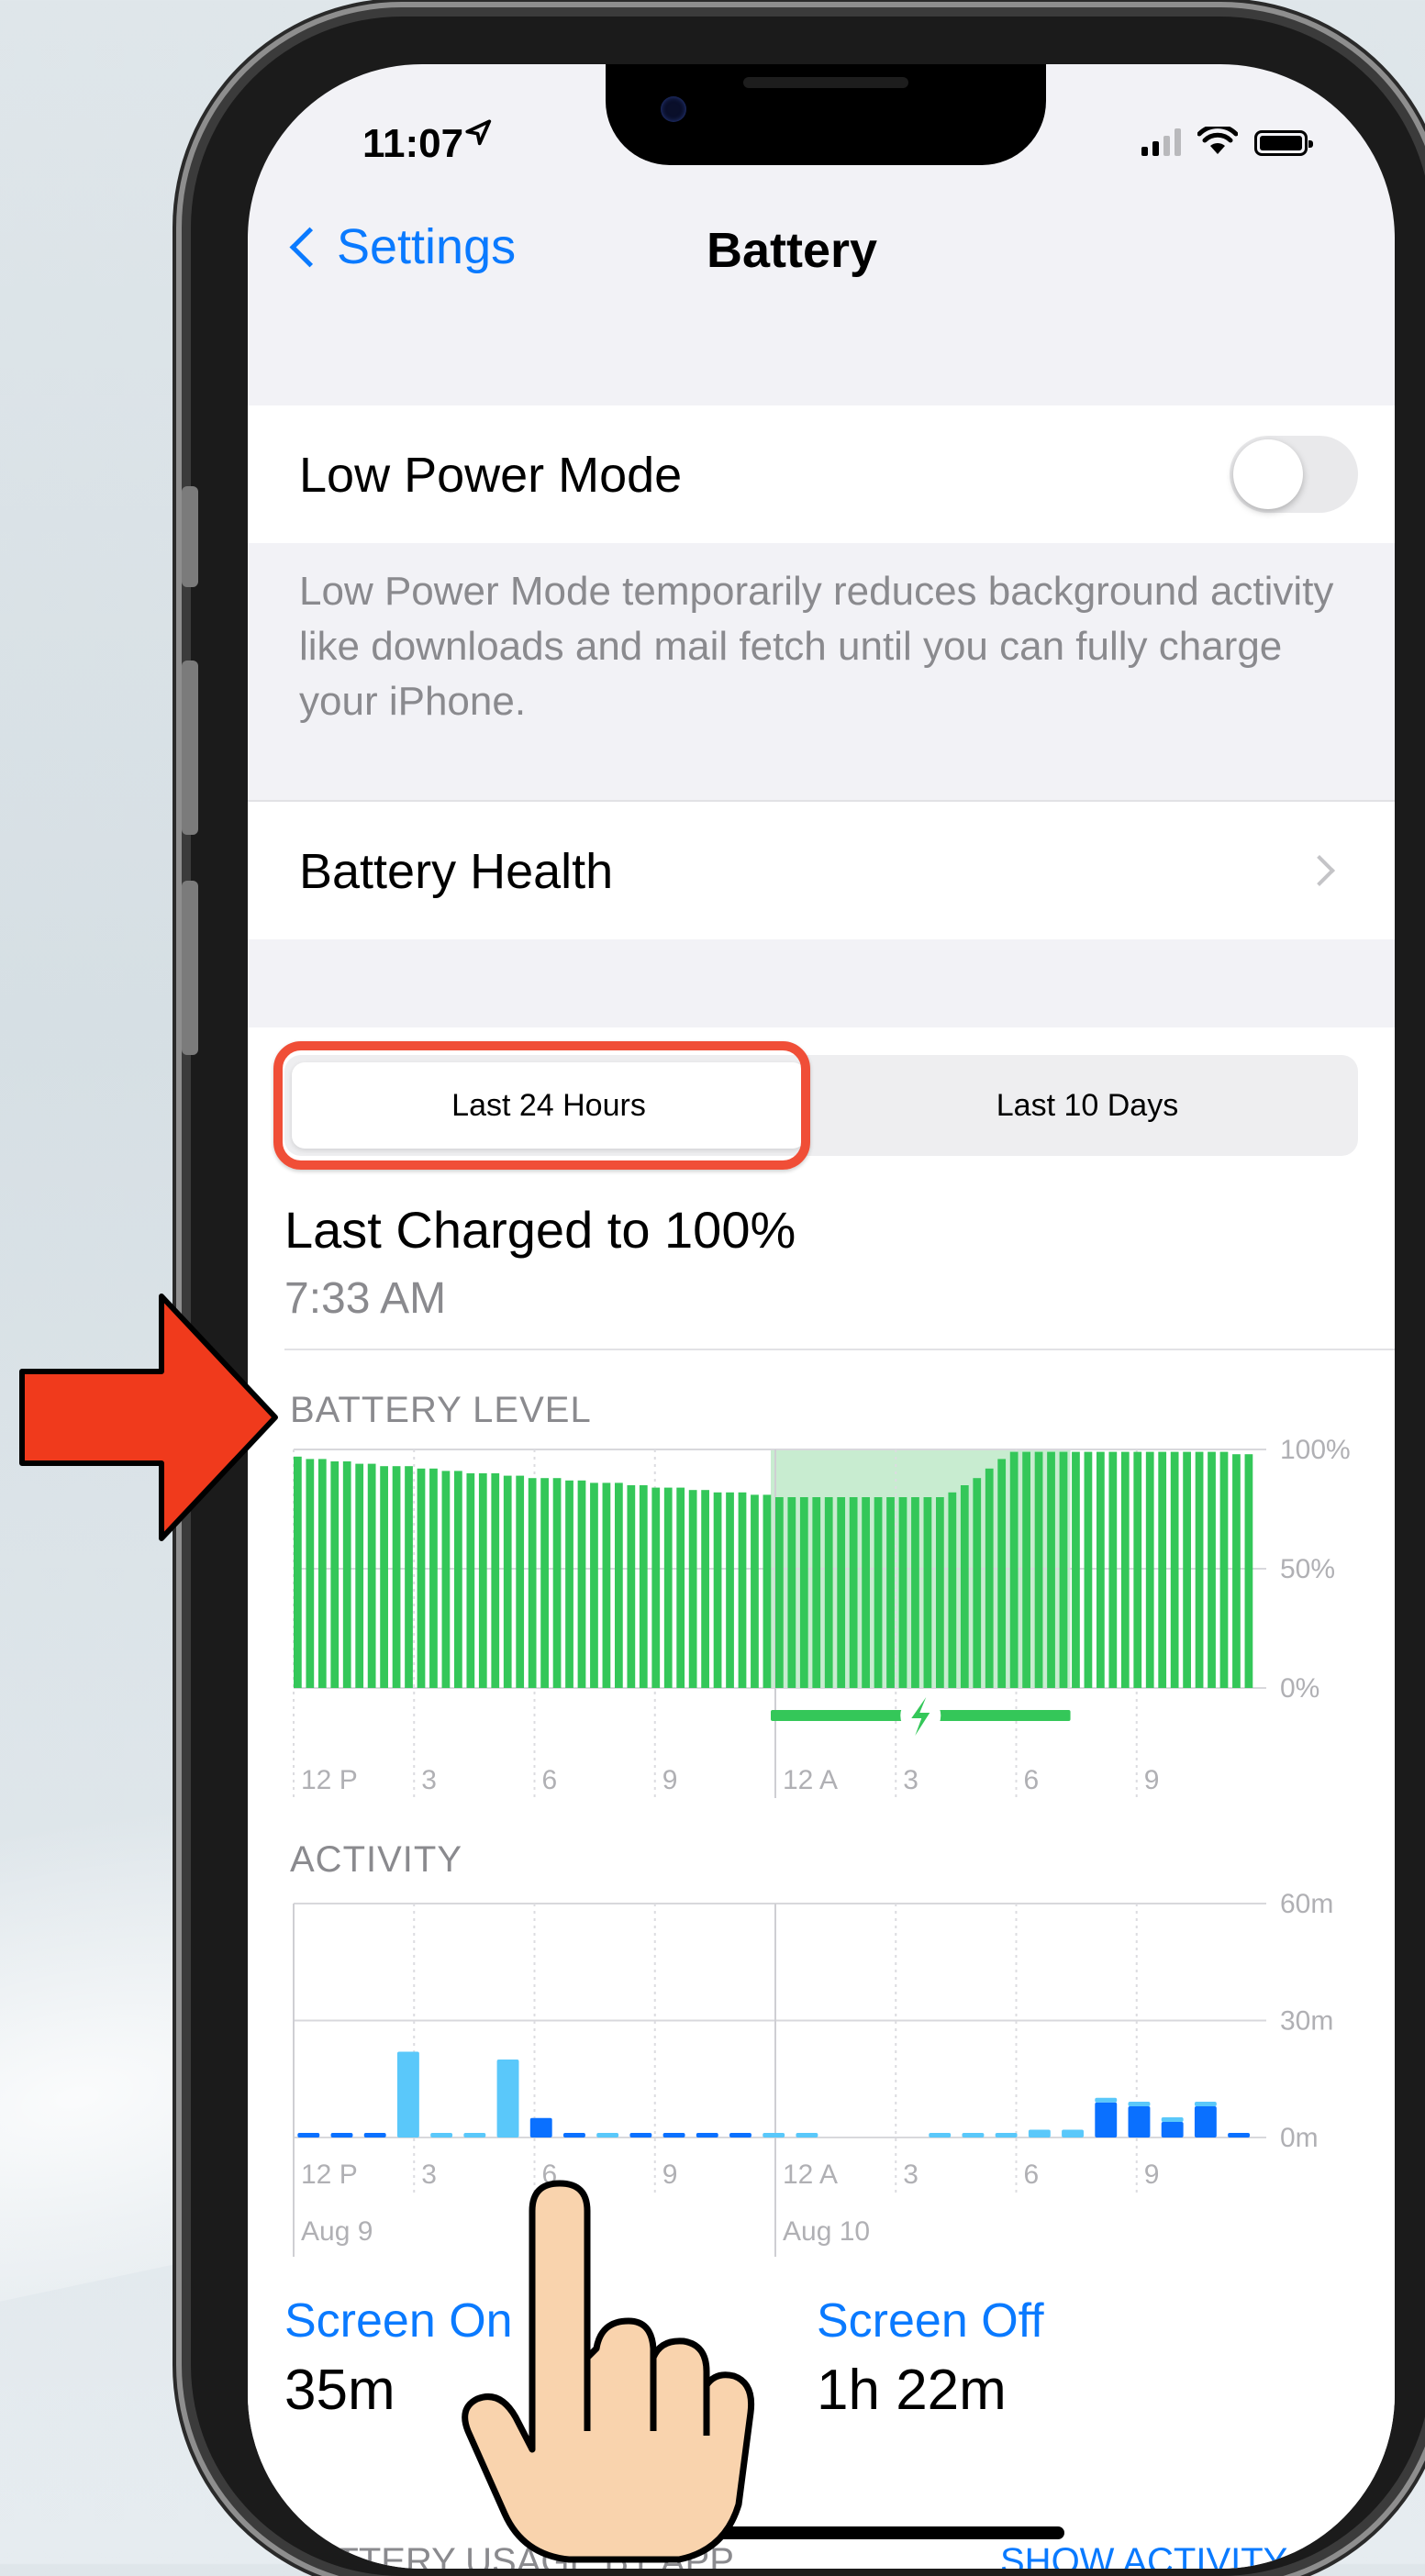  I want to click on back-button: Settings, so click(400, 246).